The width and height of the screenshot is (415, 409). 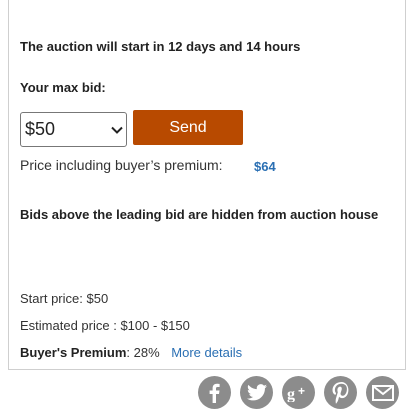 I want to click on buyers-premium-value: : 28%, so click(x=143, y=352).